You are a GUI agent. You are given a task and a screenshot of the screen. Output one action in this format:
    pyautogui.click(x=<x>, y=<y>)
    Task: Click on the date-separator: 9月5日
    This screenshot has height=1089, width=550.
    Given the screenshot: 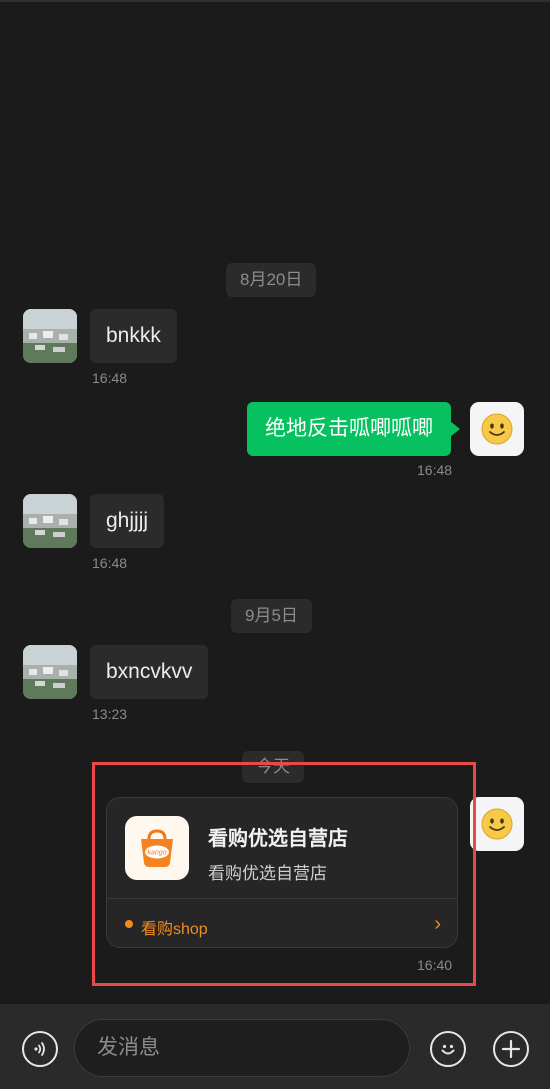 What is the action you would take?
    pyautogui.click(x=271, y=616)
    